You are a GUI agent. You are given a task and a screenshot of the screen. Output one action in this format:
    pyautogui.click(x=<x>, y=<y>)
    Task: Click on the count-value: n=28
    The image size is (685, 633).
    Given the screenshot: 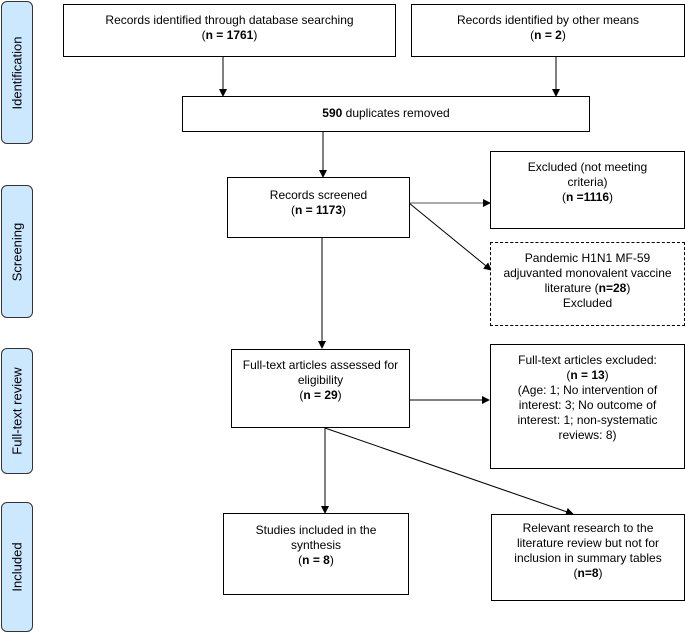 What is the action you would take?
    pyautogui.click(x=612, y=288)
    